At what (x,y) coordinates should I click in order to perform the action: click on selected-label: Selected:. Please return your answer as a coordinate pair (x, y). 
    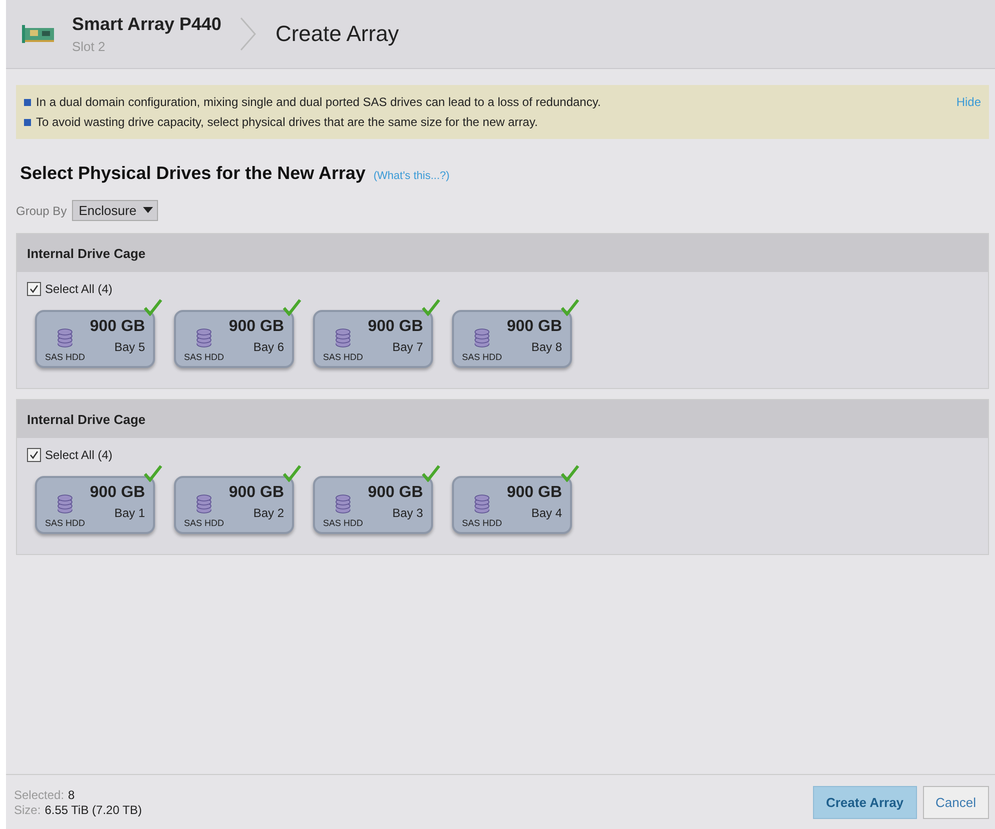
    Looking at the image, I should click on (39, 795).